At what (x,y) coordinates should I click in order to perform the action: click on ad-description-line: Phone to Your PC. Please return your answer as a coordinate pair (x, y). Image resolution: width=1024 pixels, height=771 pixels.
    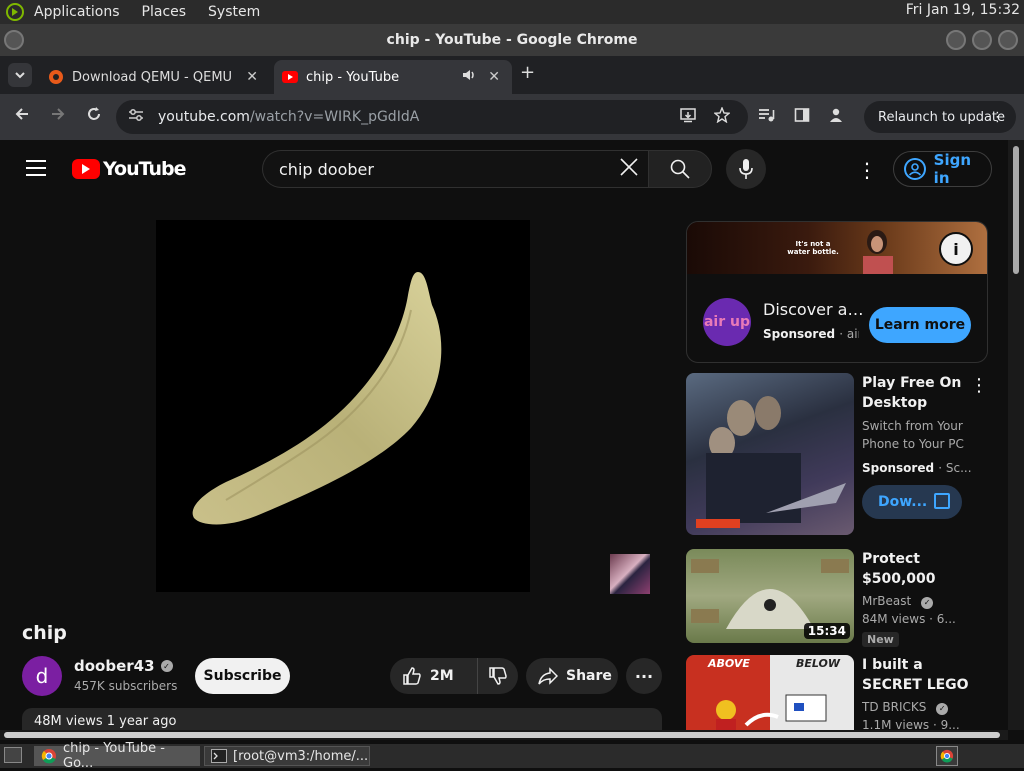
    Looking at the image, I should click on (913, 444).